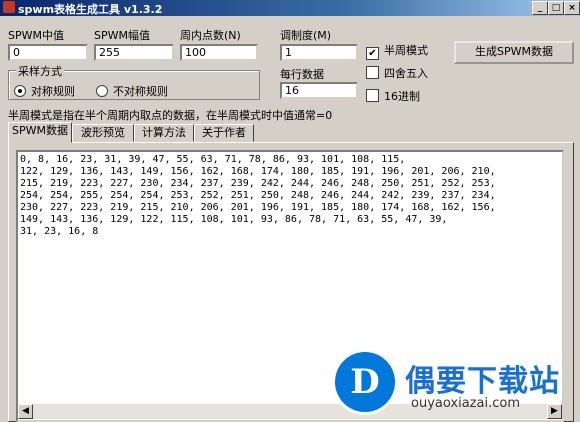  I want to click on tab-about-author: 关于作者, so click(224, 133).